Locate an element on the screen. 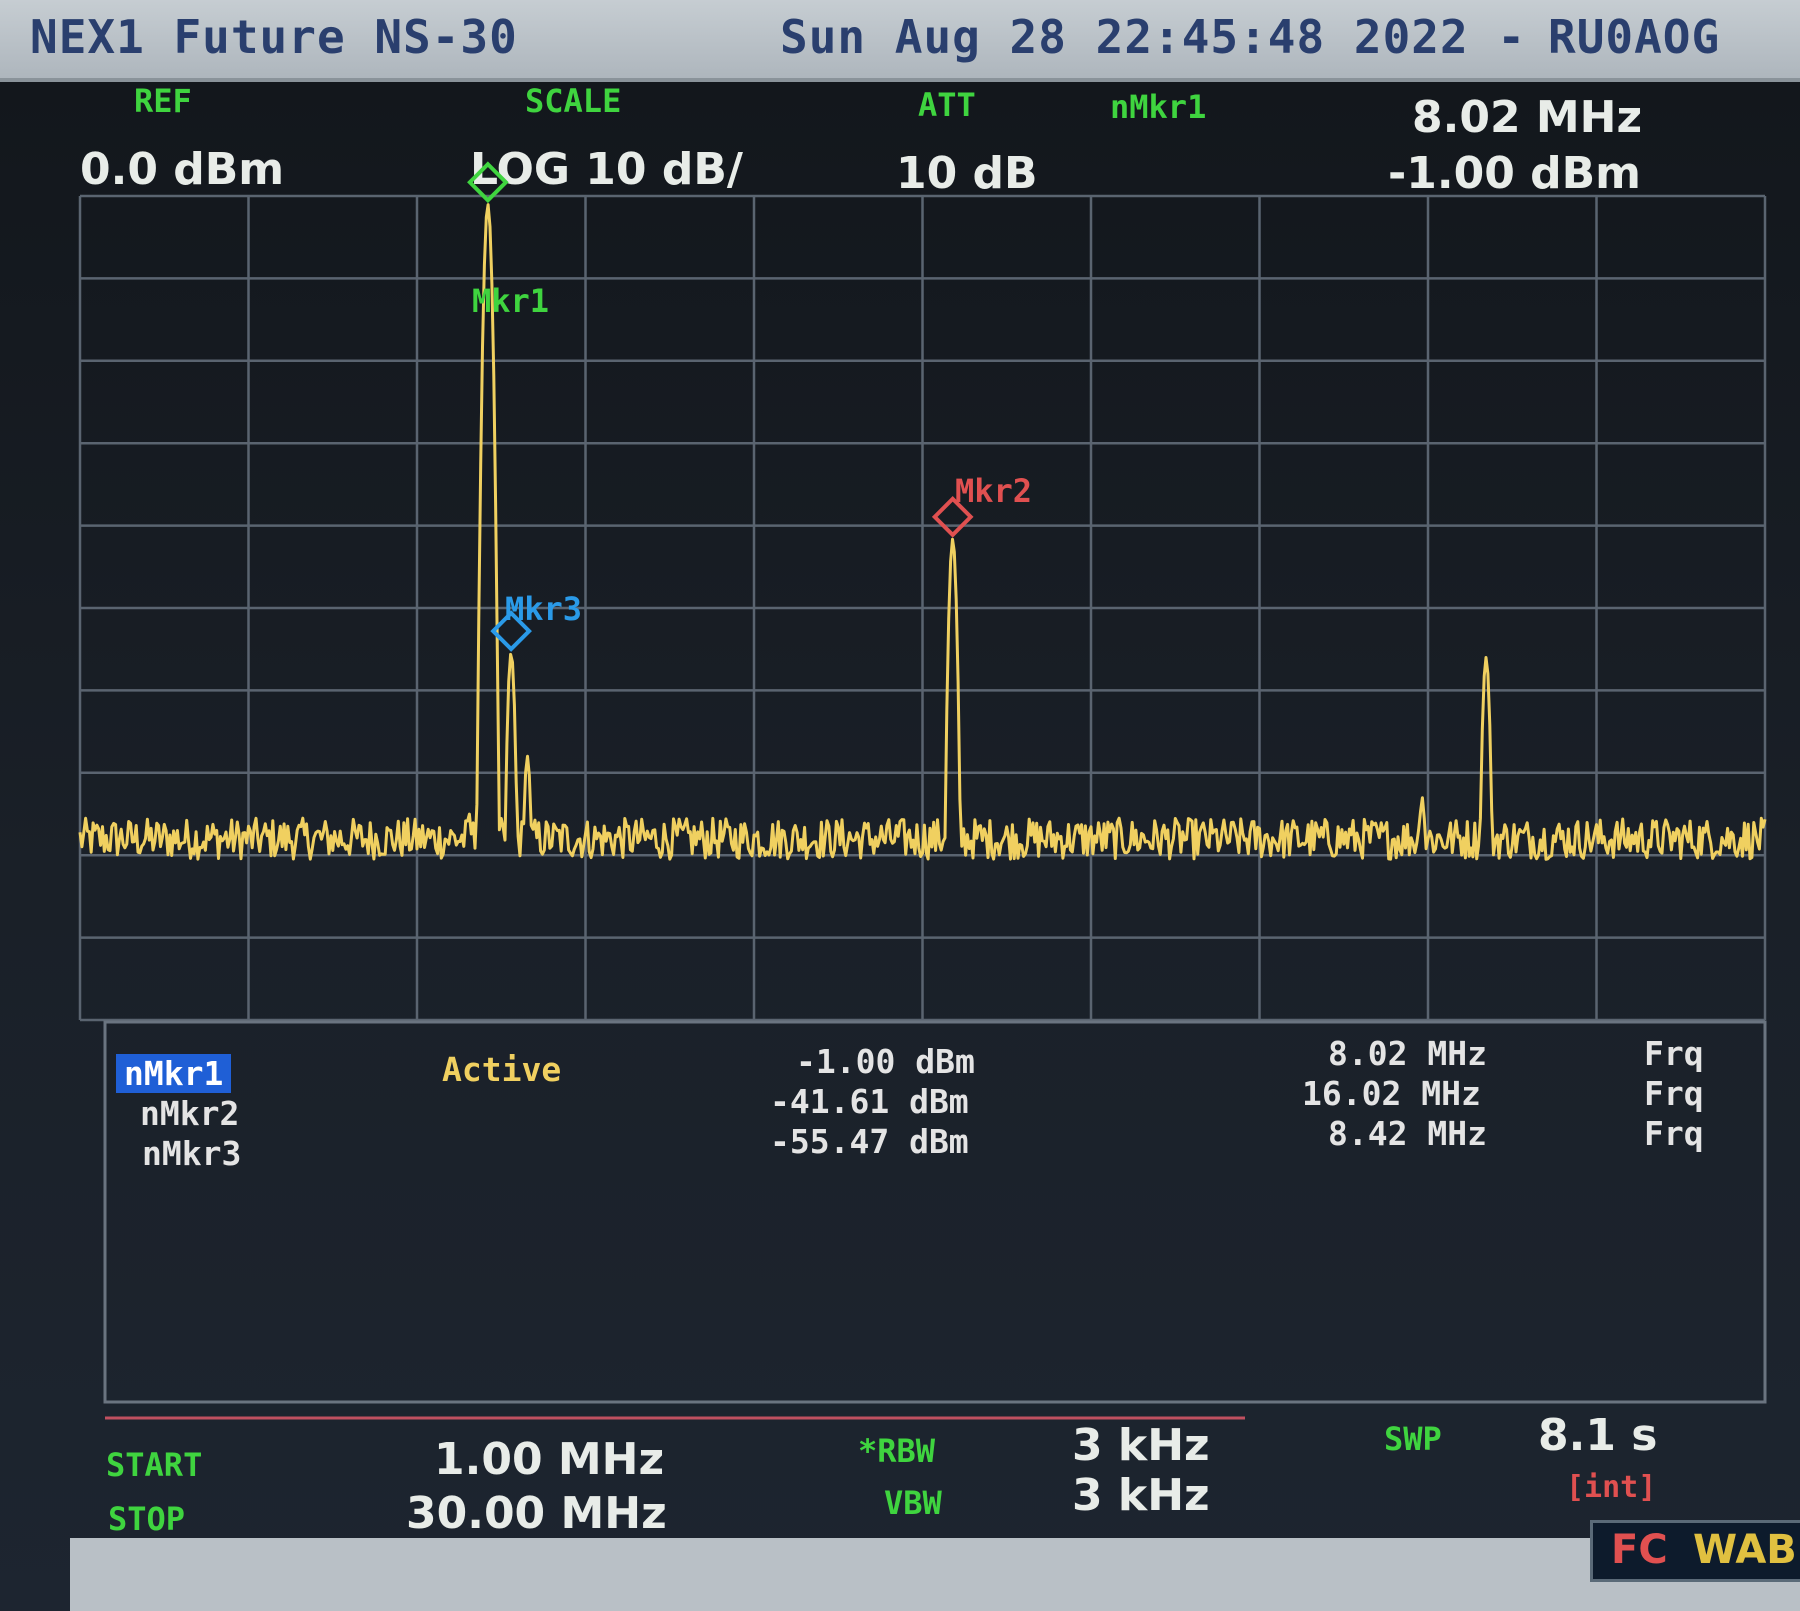 This screenshot has width=1800, height=1611. vbw-label: VBW is located at coordinates (913, 1503).